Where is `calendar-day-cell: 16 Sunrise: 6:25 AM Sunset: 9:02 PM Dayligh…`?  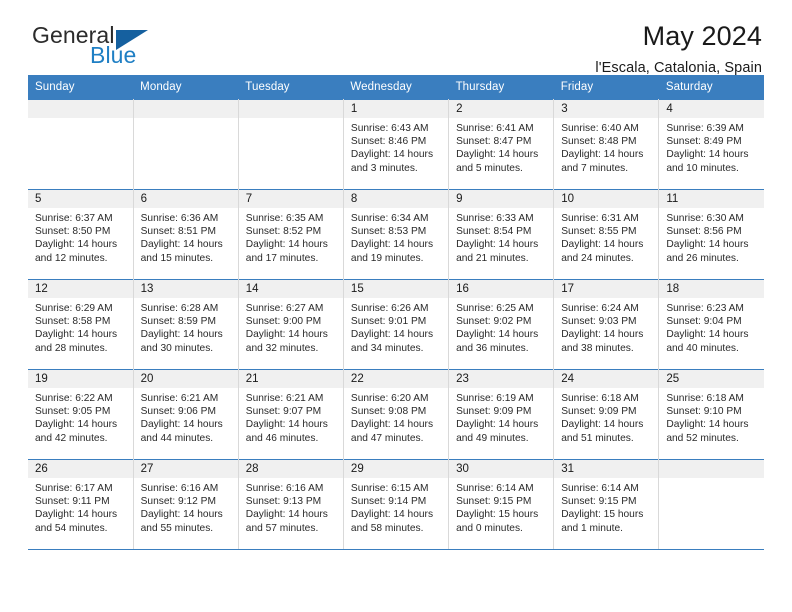
calendar-day-cell: 16 Sunrise: 6:25 AM Sunset: 9:02 PM Dayligh… is located at coordinates (501, 324).